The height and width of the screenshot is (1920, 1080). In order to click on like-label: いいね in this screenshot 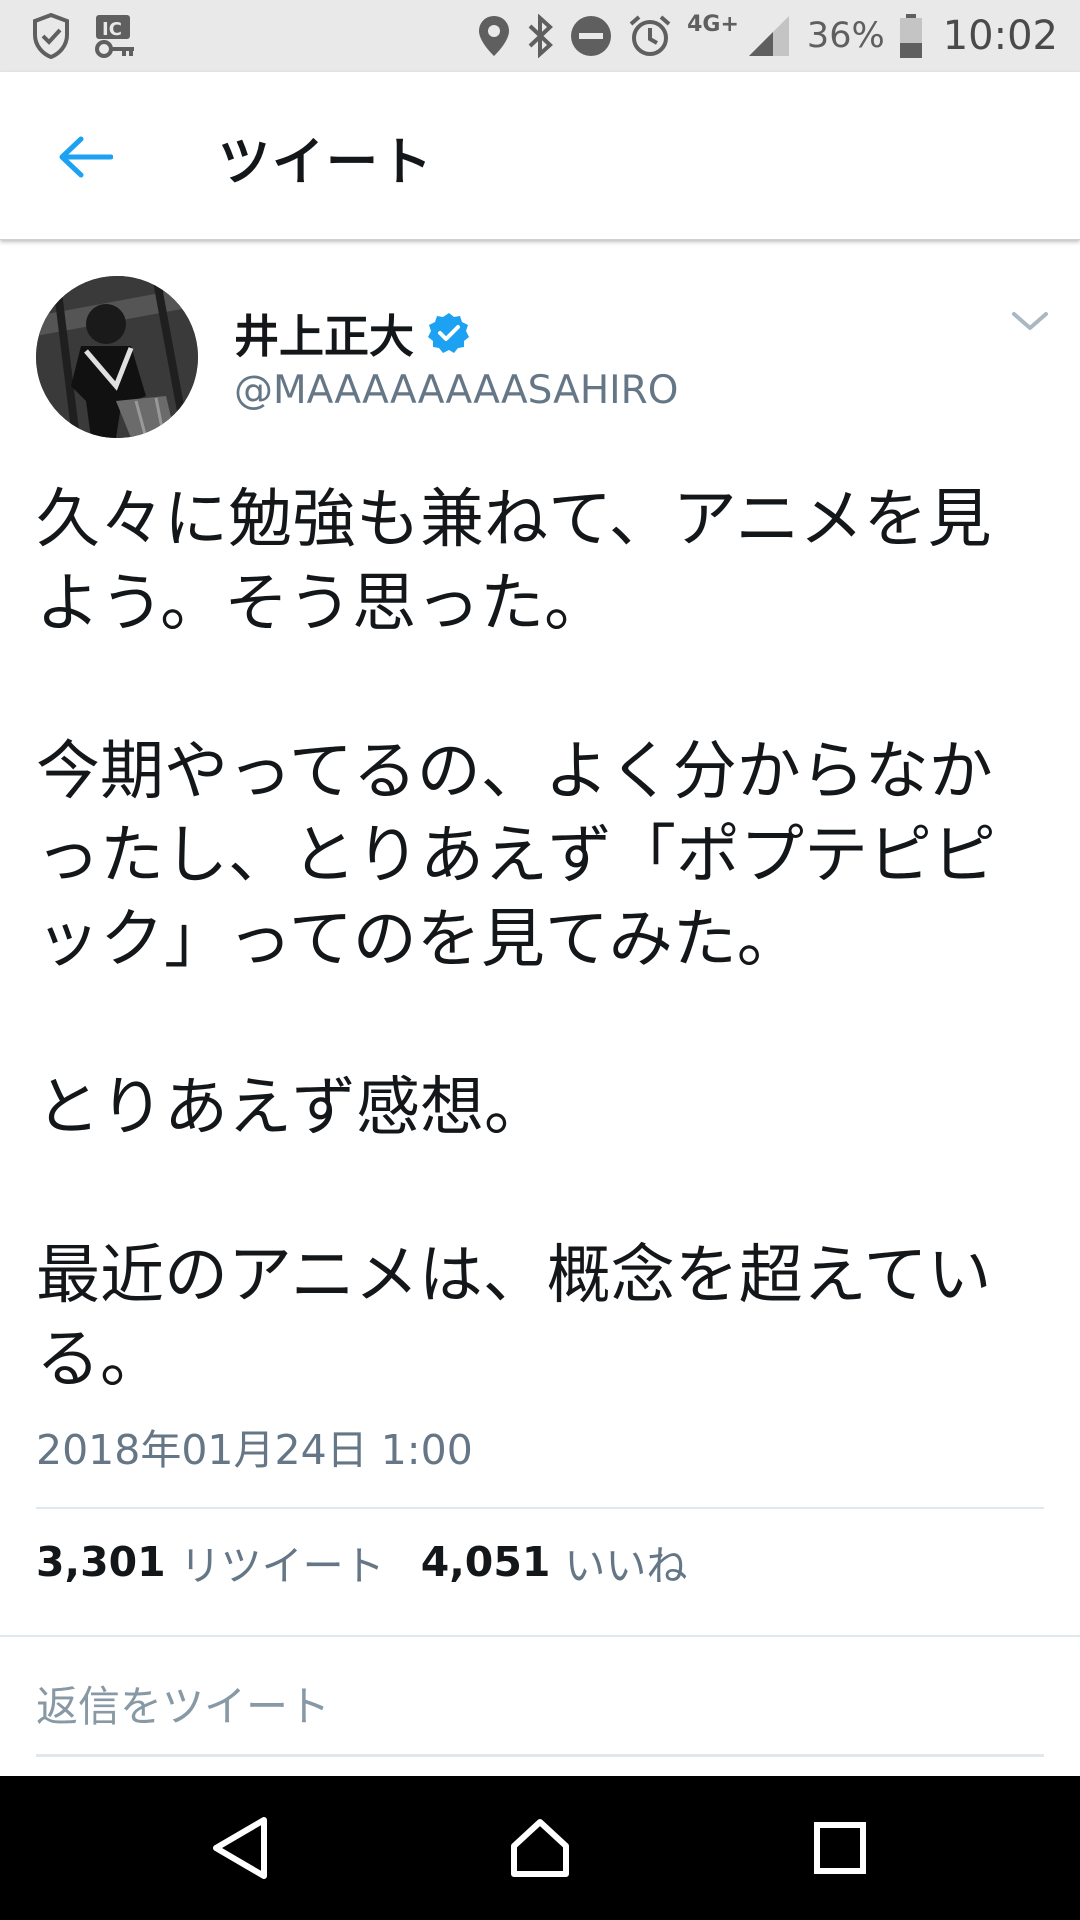, I will do `click(625, 1562)`.